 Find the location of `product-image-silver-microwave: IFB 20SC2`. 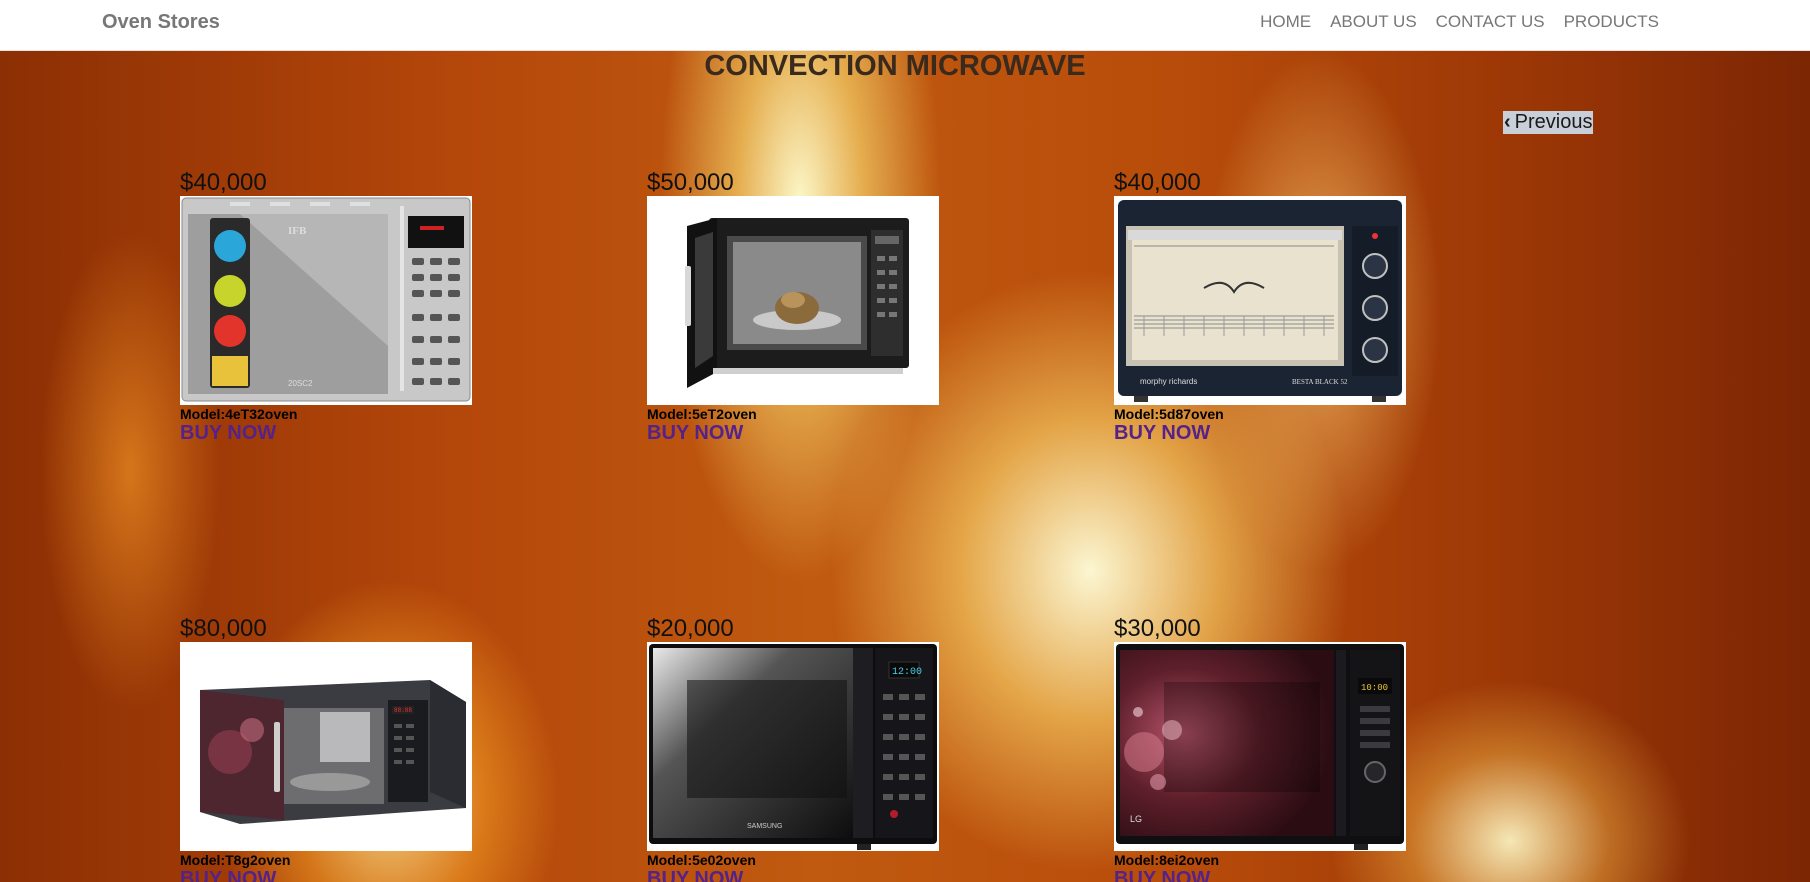

product-image-silver-microwave: IFB 20SC2 is located at coordinates (326, 300).